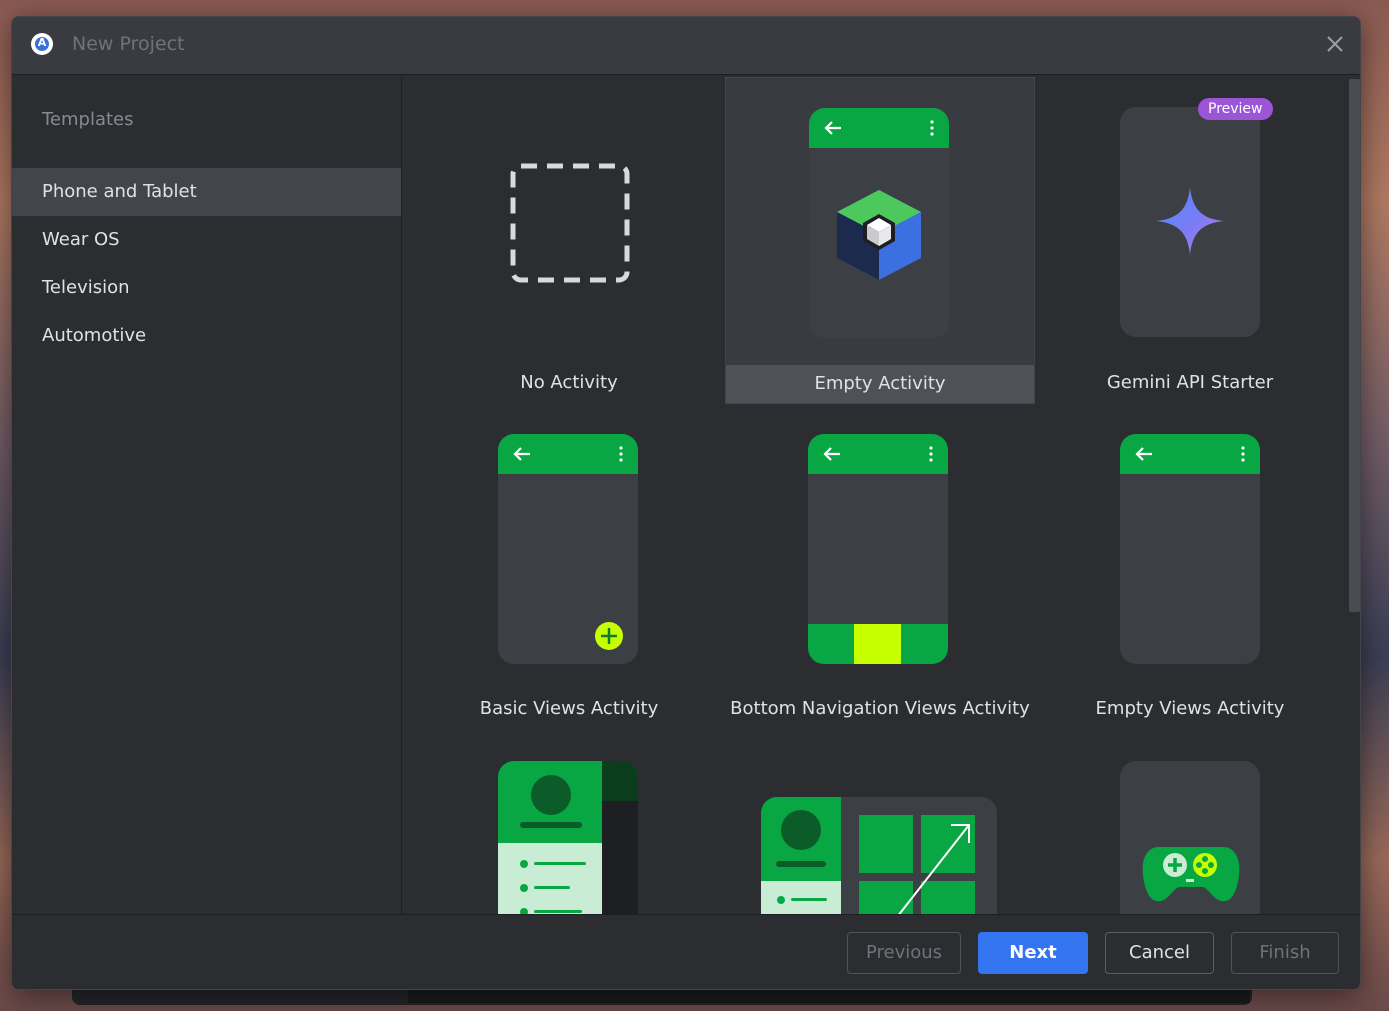 The image size is (1389, 1011). I want to click on template-empty-activity: Empty Activity, so click(880, 240).